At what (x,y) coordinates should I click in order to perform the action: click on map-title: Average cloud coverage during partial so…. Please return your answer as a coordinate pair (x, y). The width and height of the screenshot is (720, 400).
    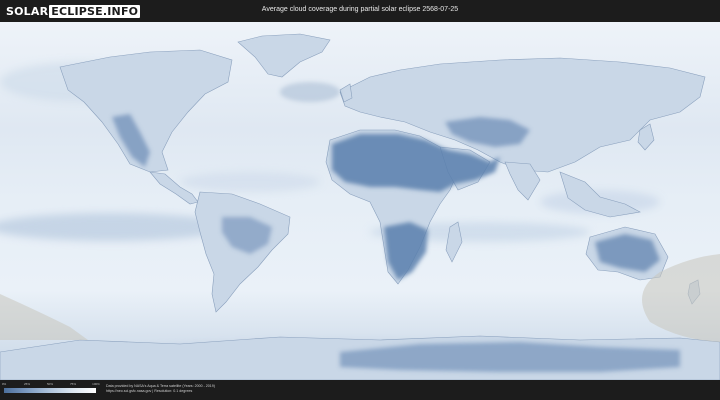
    Looking at the image, I should click on (360, 9).